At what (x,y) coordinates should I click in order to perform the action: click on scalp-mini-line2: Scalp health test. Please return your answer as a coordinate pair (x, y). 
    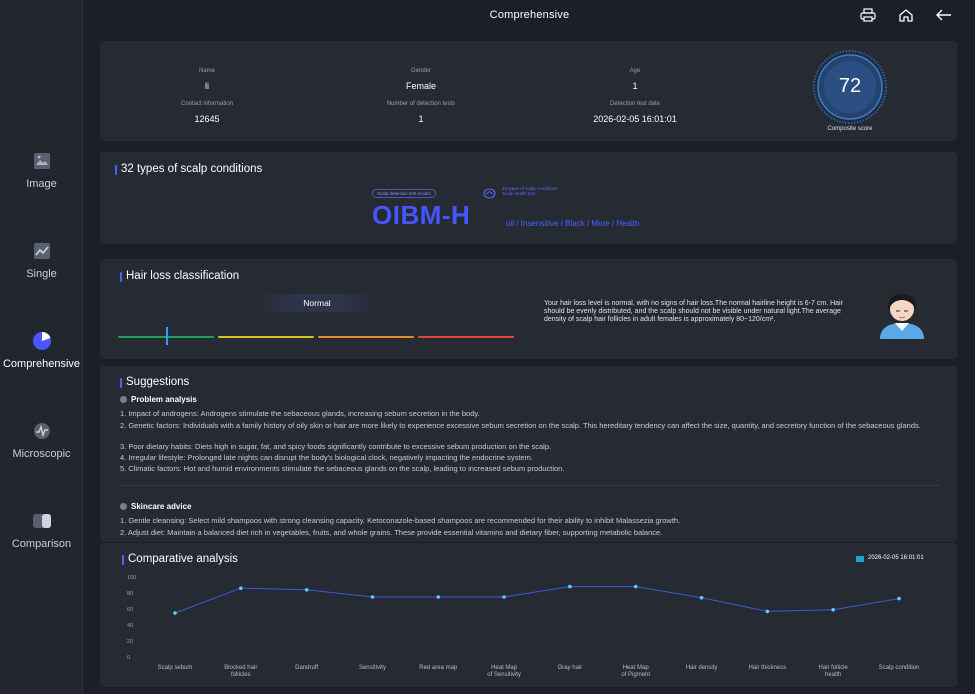
    Looking at the image, I should click on (519, 193).